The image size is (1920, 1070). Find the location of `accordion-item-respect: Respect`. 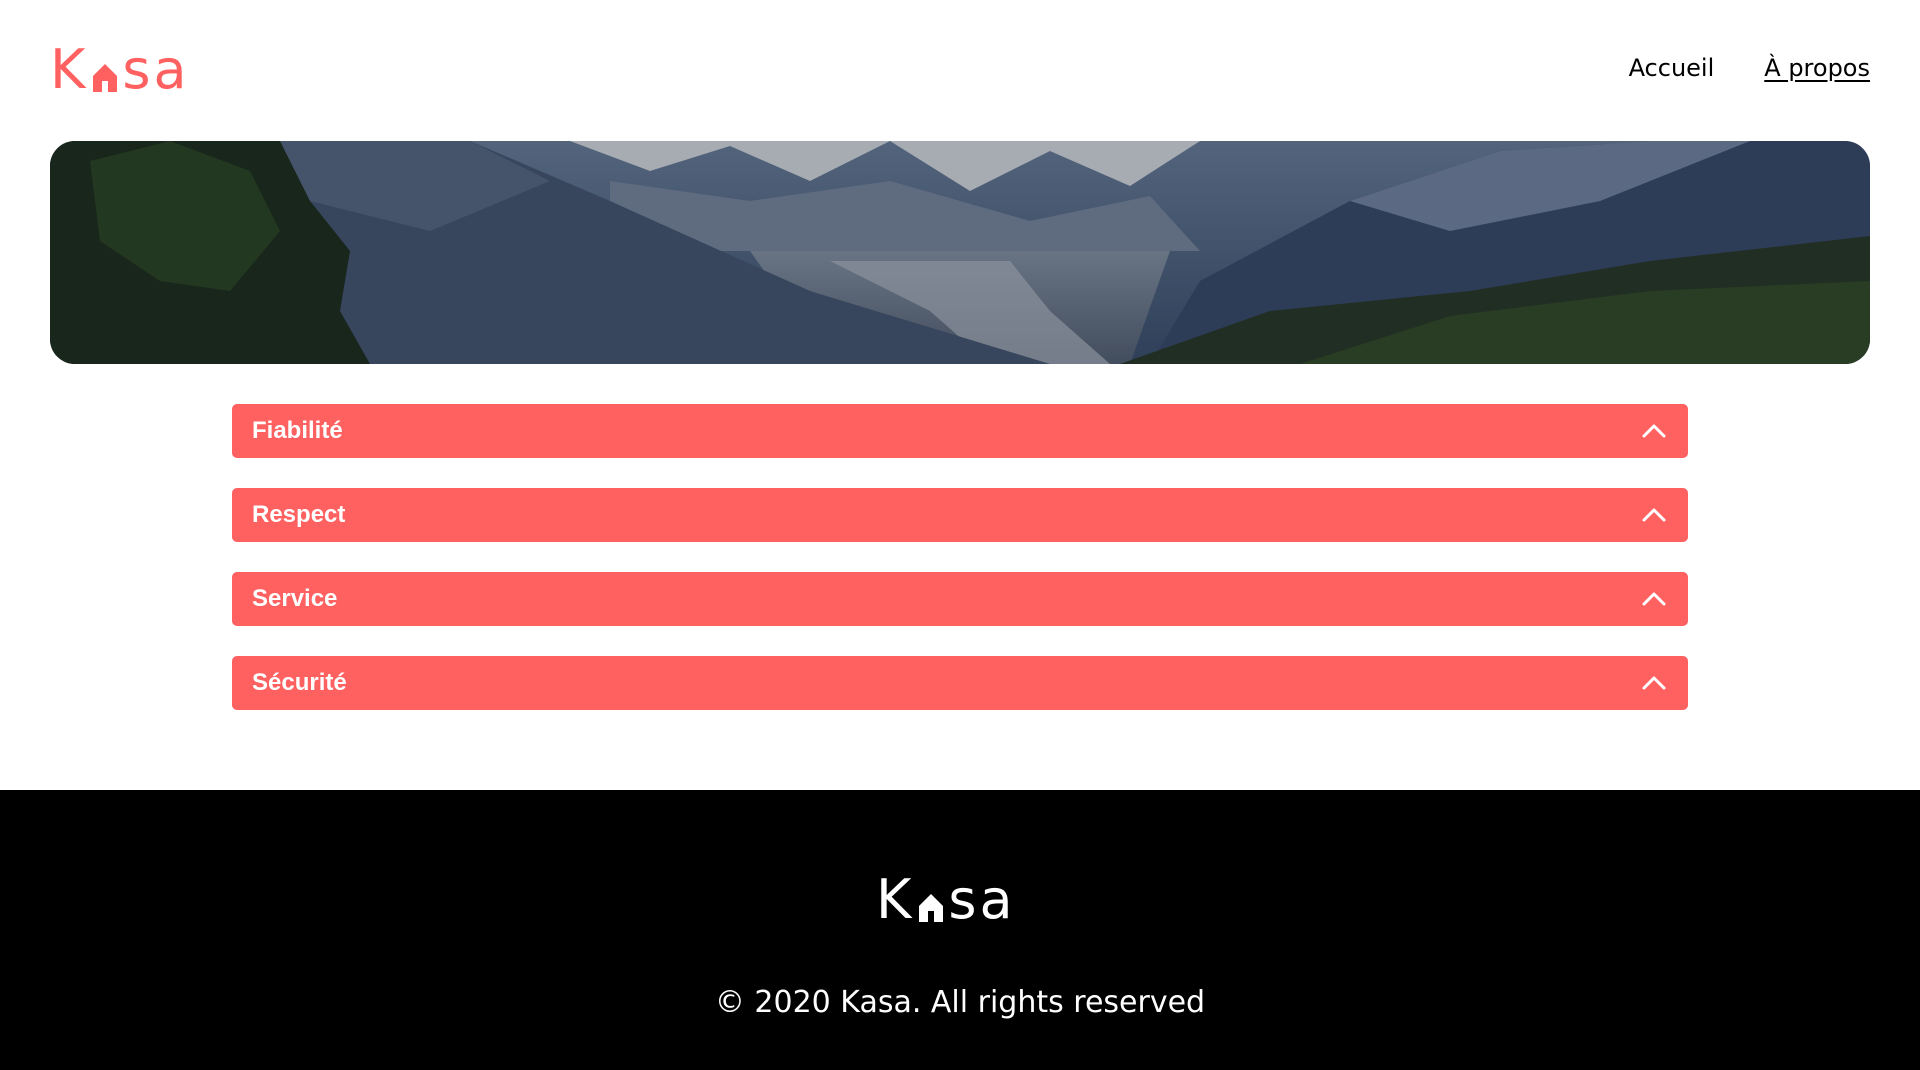

accordion-item-respect: Respect is located at coordinates (960, 515).